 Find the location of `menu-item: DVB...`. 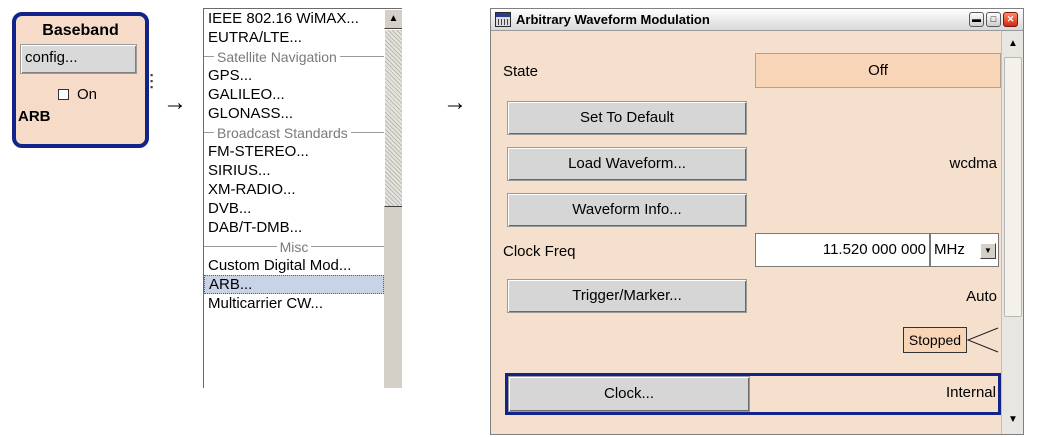

menu-item: DVB... is located at coordinates (294, 208).